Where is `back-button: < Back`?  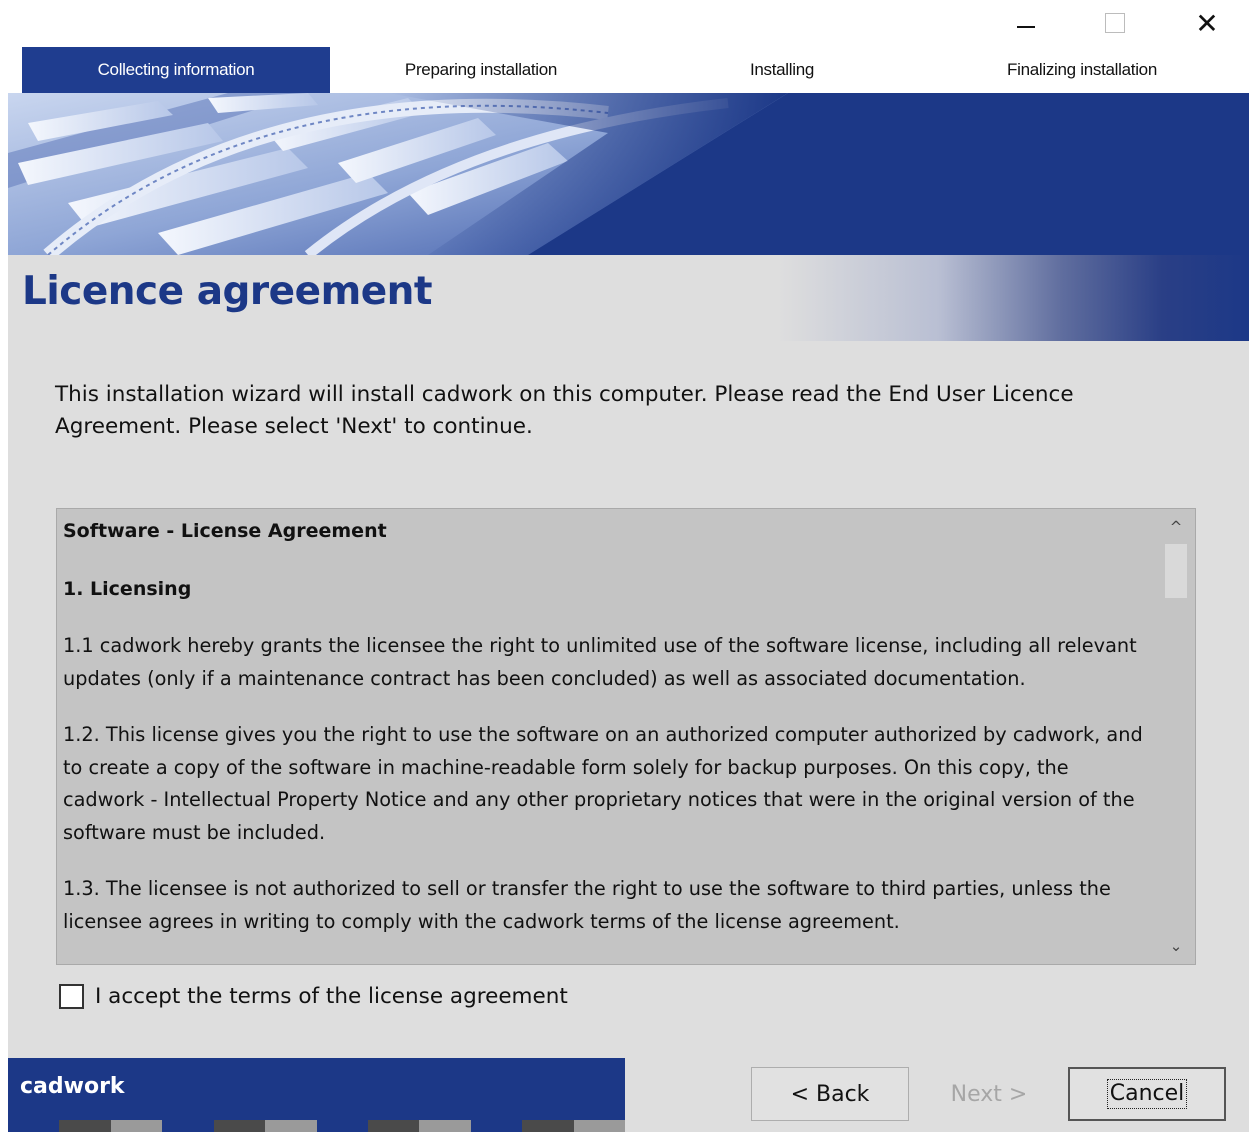 back-button: < Back is located at coordinates (830, 1094).